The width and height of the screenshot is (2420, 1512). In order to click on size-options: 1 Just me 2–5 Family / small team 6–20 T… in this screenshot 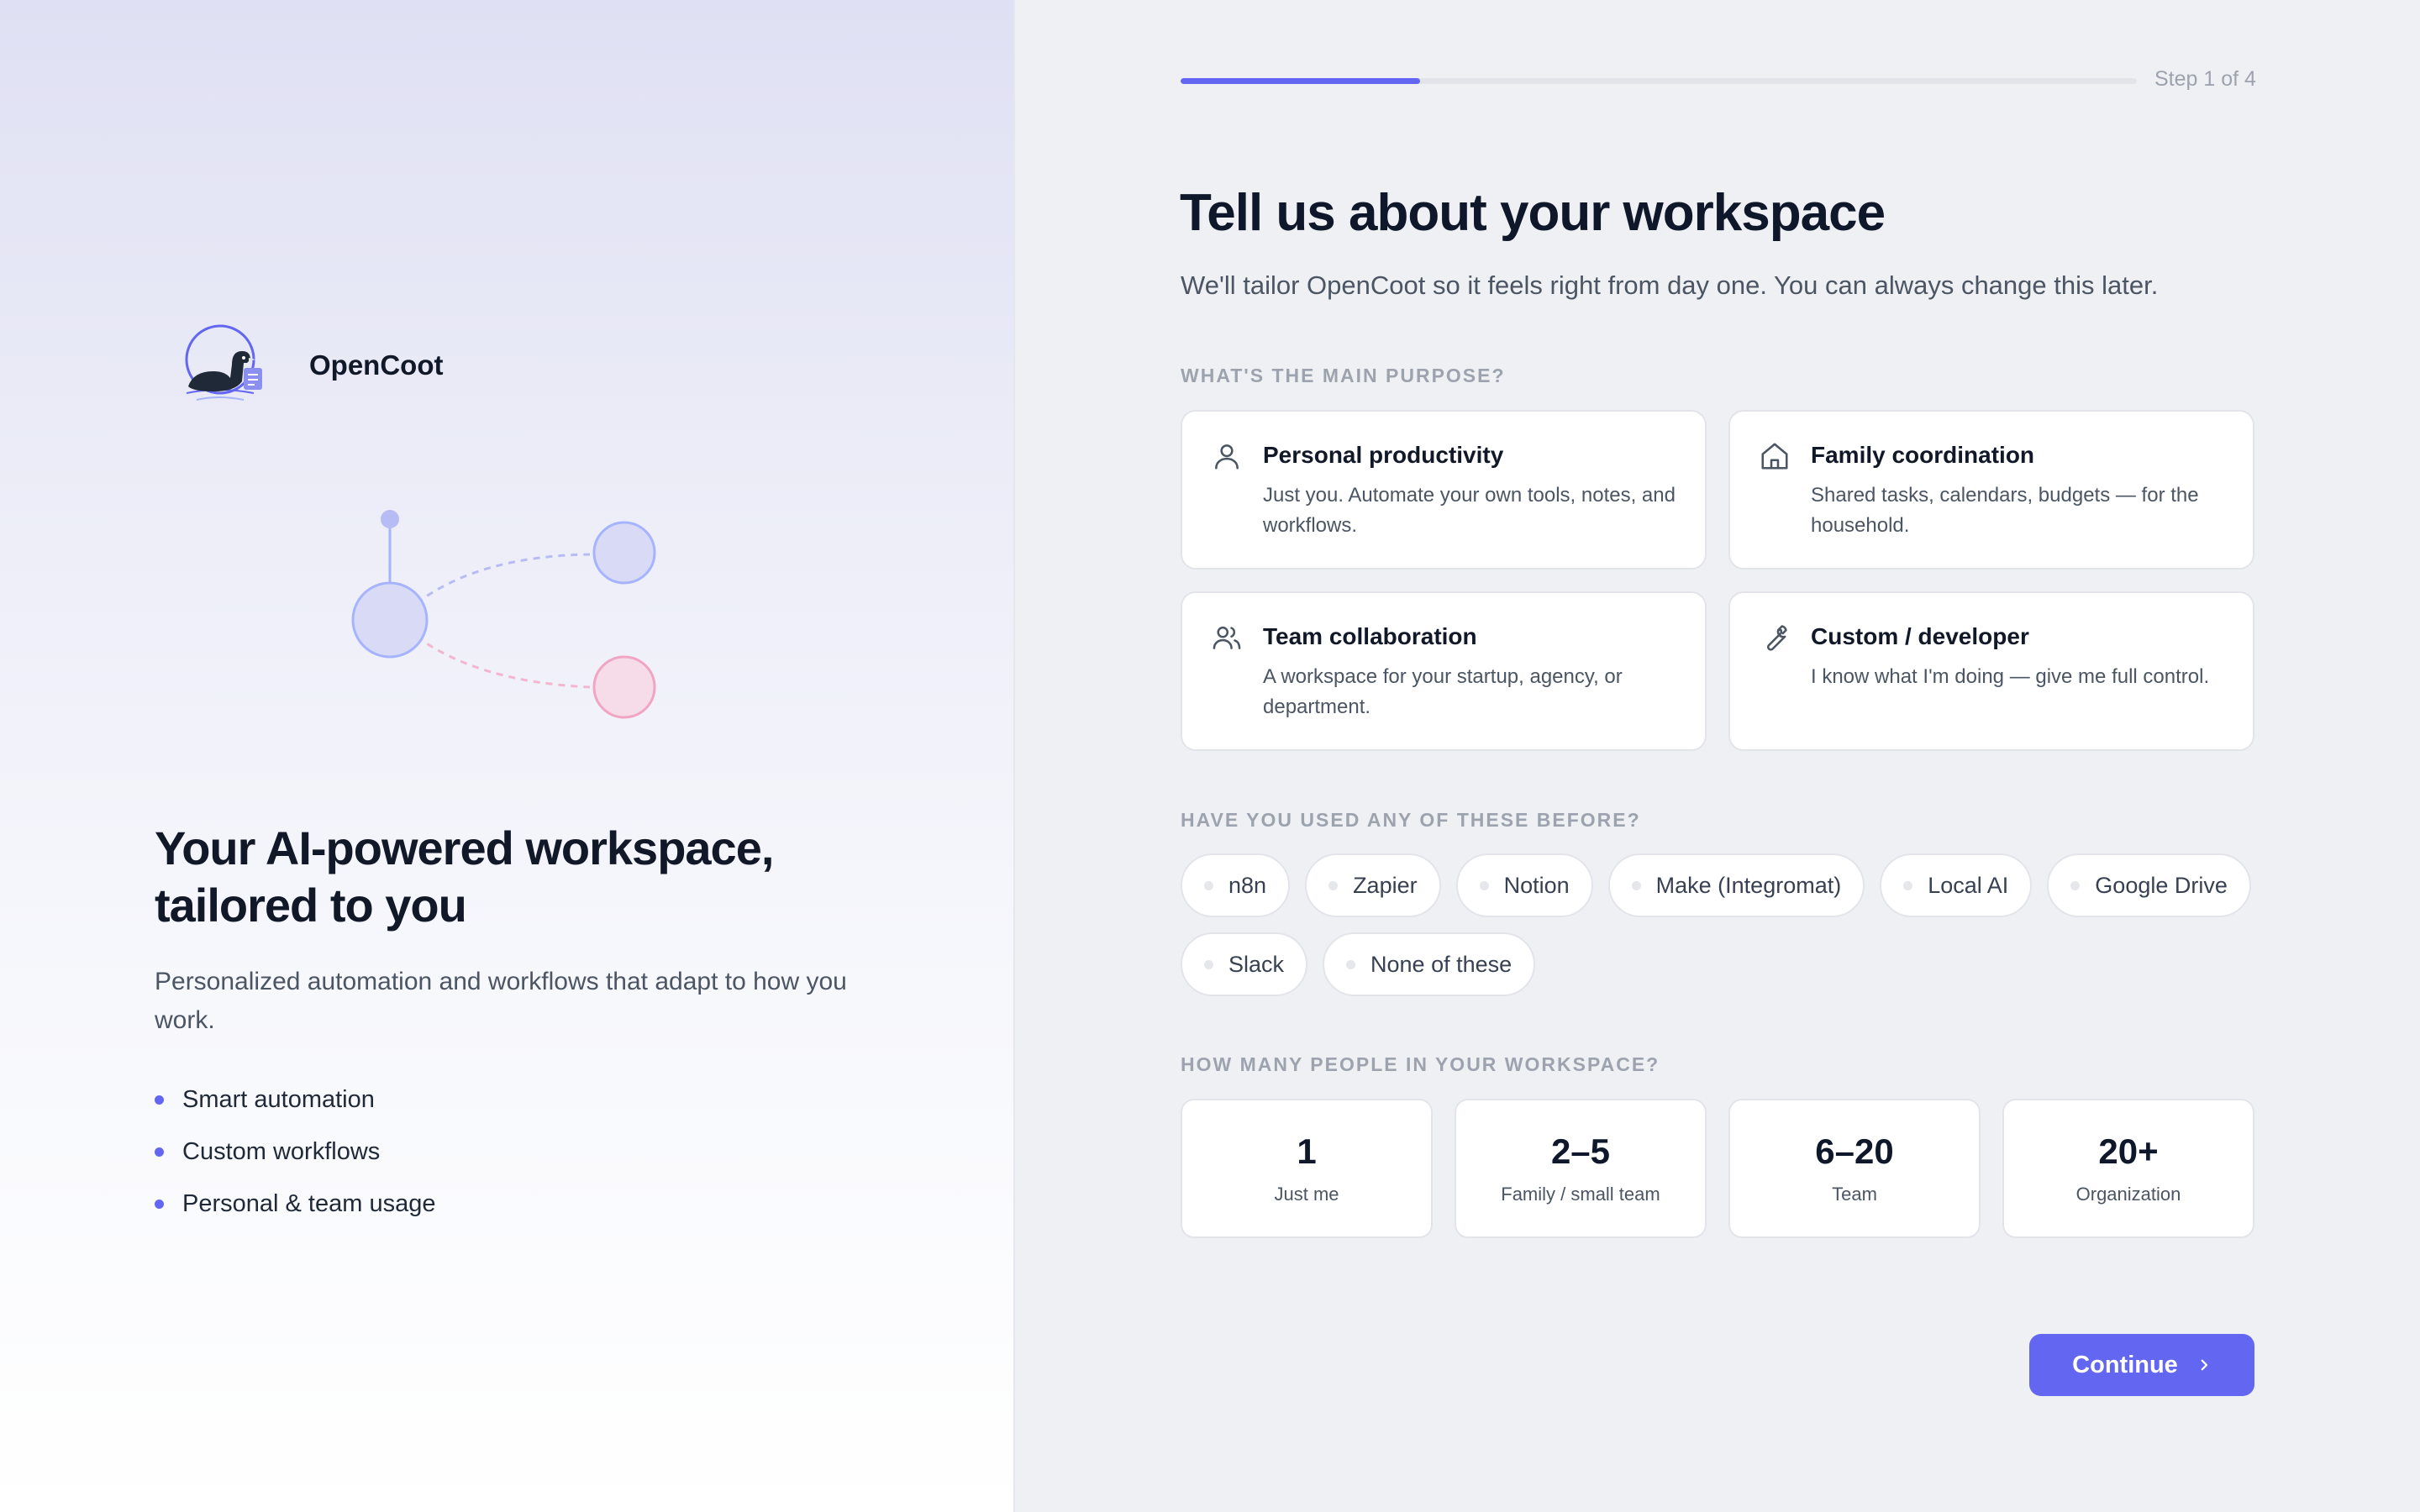, I will do `click(1717, 1168)`.